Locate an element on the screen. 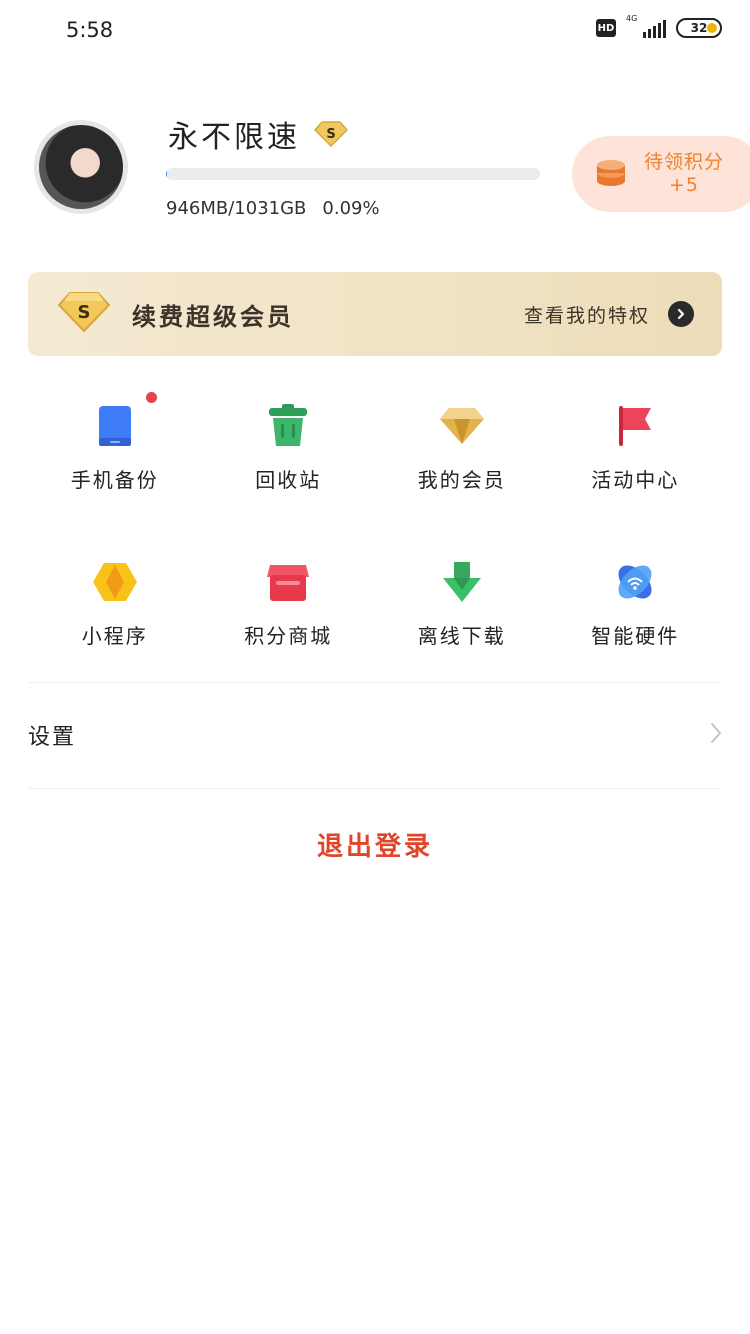 The width and height of the screenshot is (750, 1334). points-text: 待领积分 +5 is located at coordinates (684, 174).